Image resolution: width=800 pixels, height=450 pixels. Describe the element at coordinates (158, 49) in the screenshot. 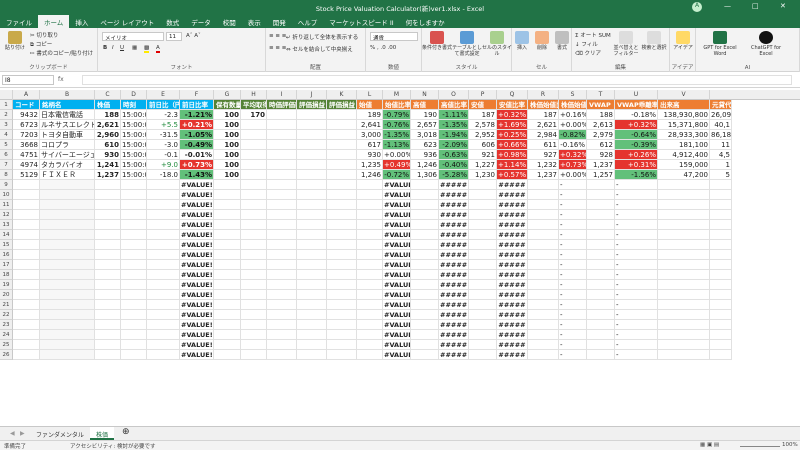

I see `font-color-icon: A` at that location.